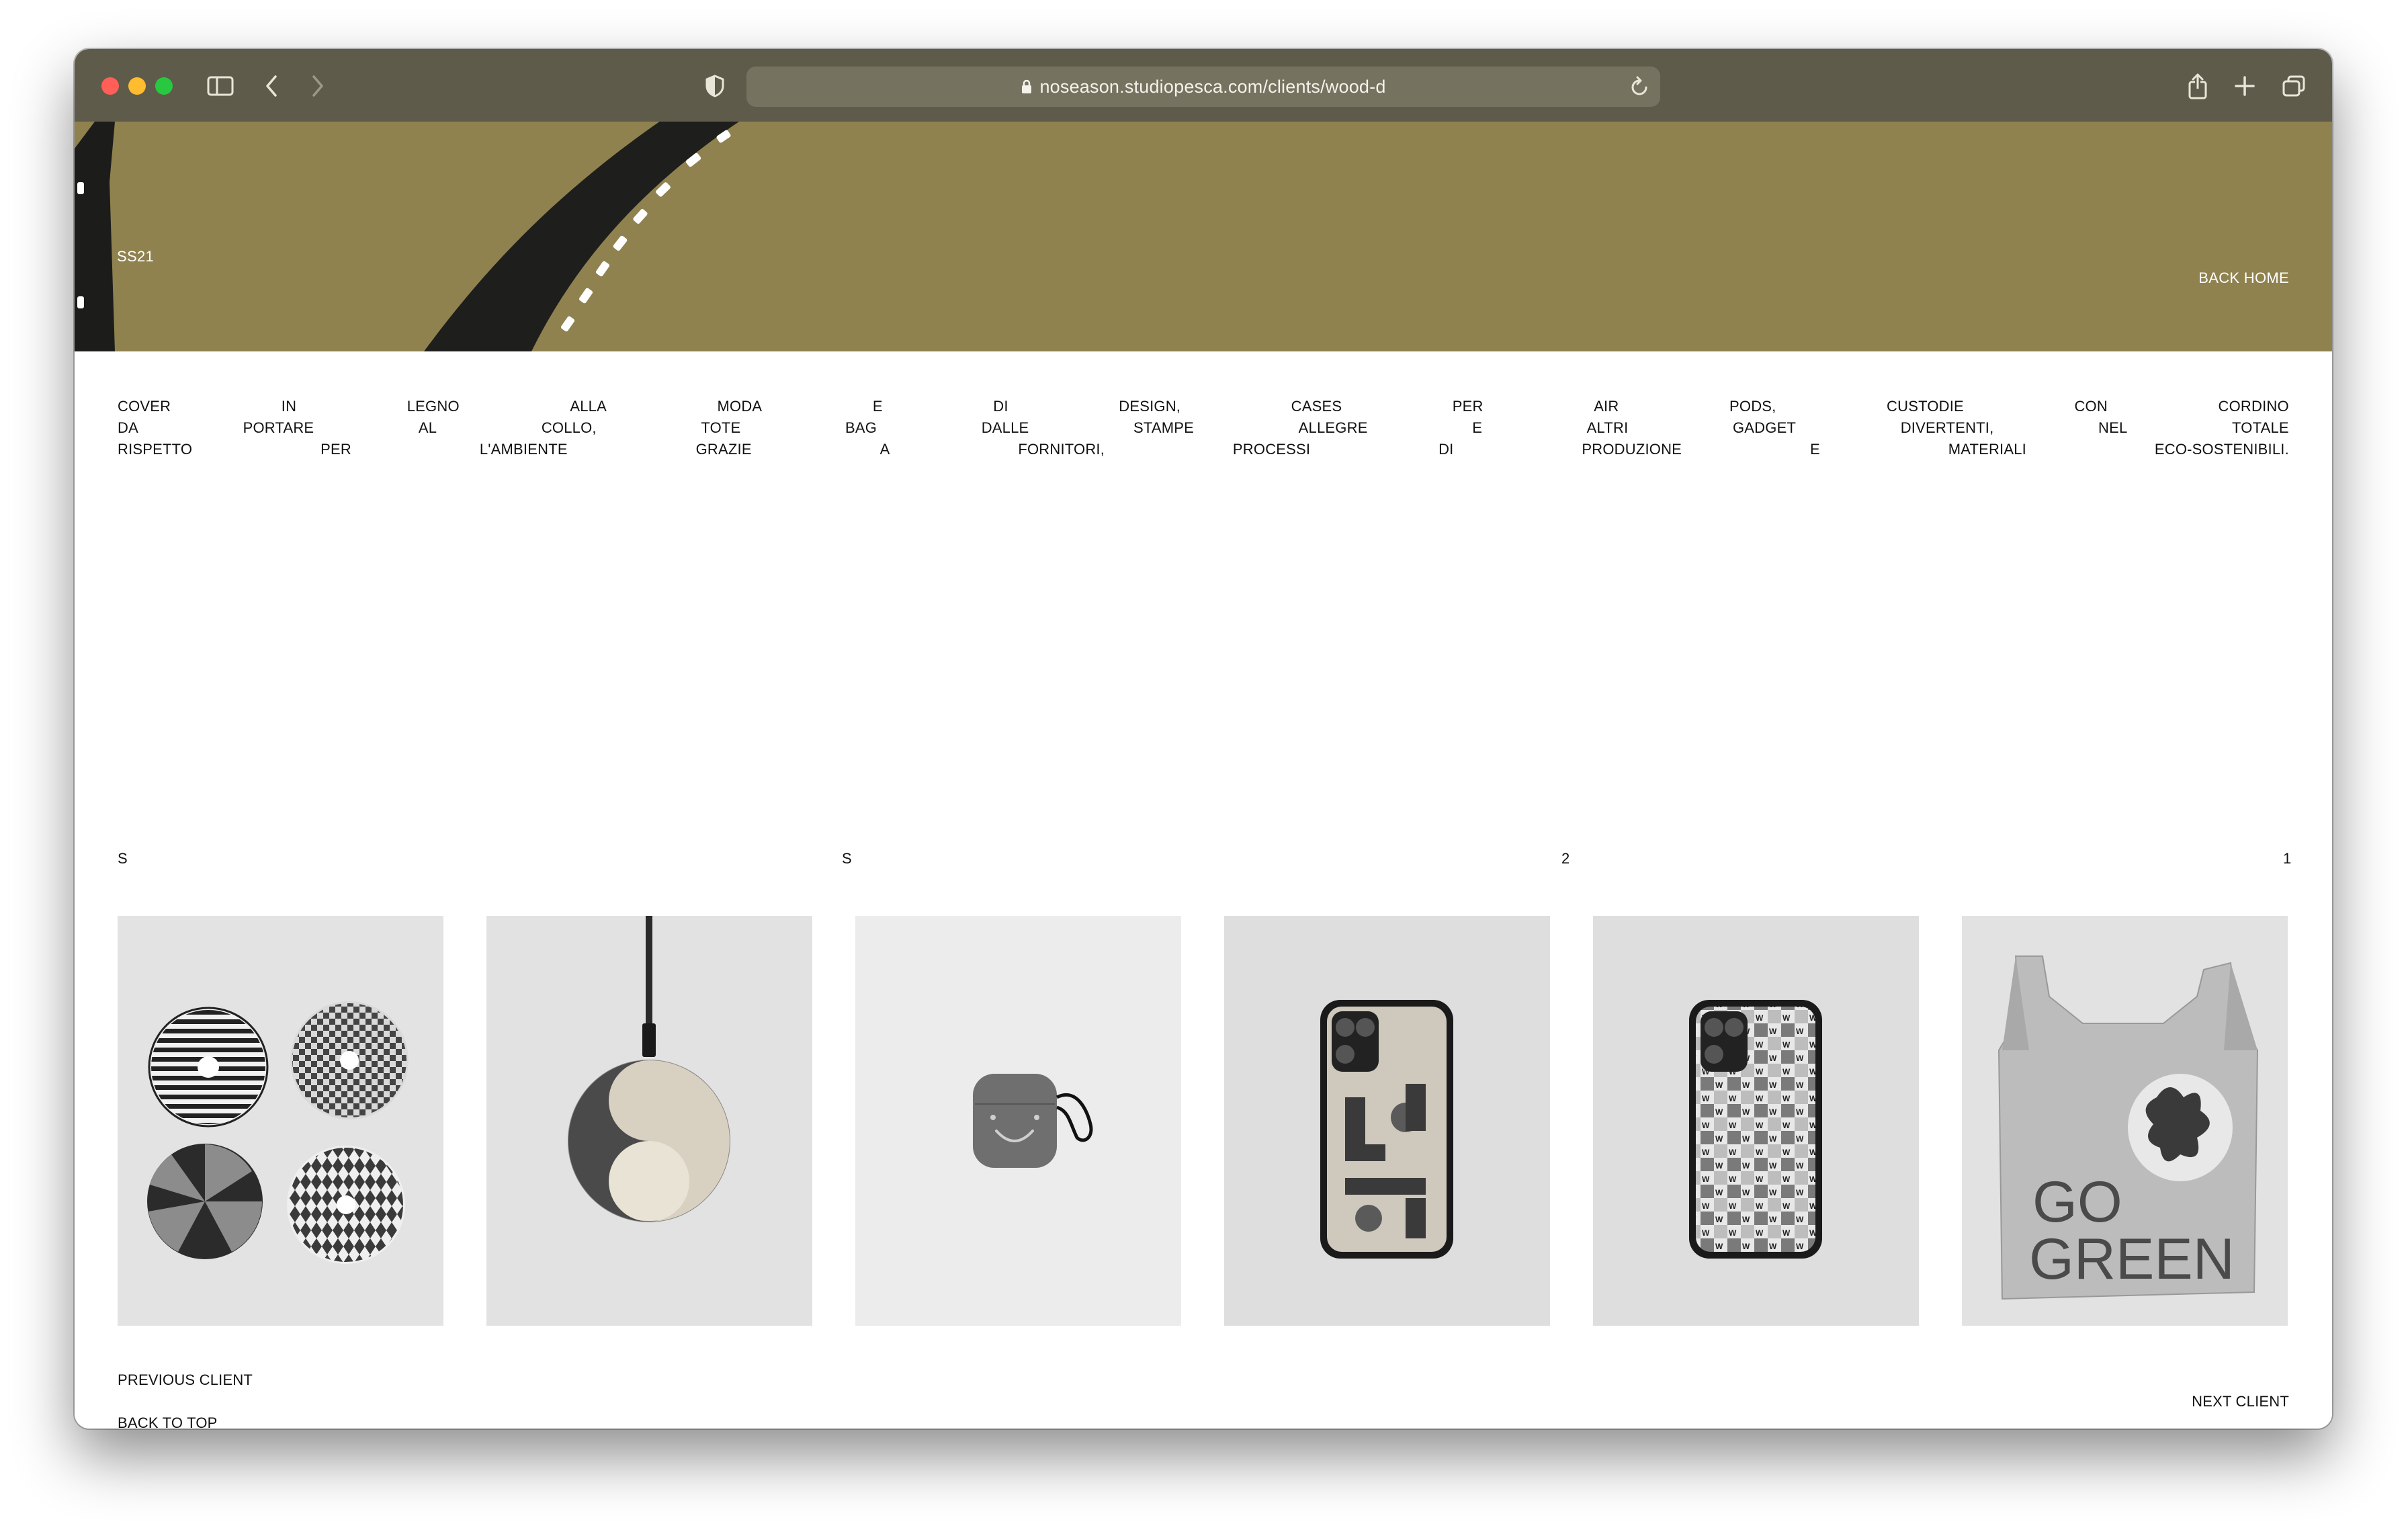  I want to click on description-word: MATERIALI, so click(1987, 449).